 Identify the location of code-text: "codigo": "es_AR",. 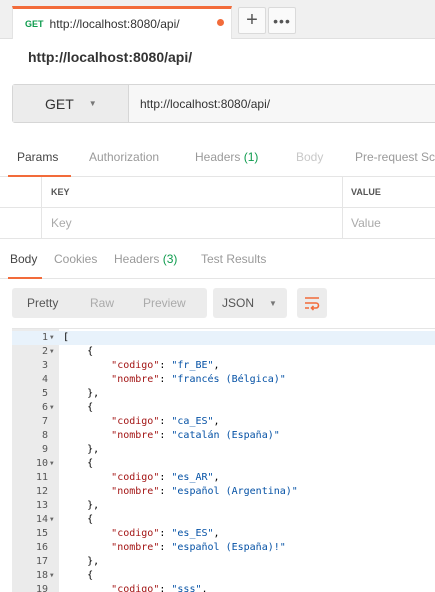
(141, 478).